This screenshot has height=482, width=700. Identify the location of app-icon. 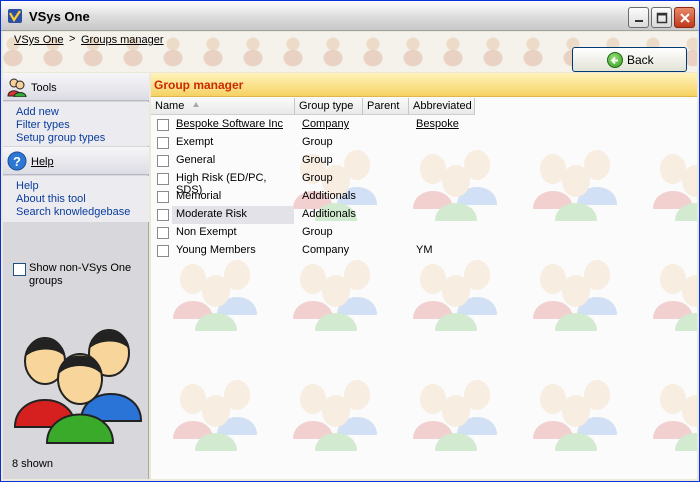
(15, 16).